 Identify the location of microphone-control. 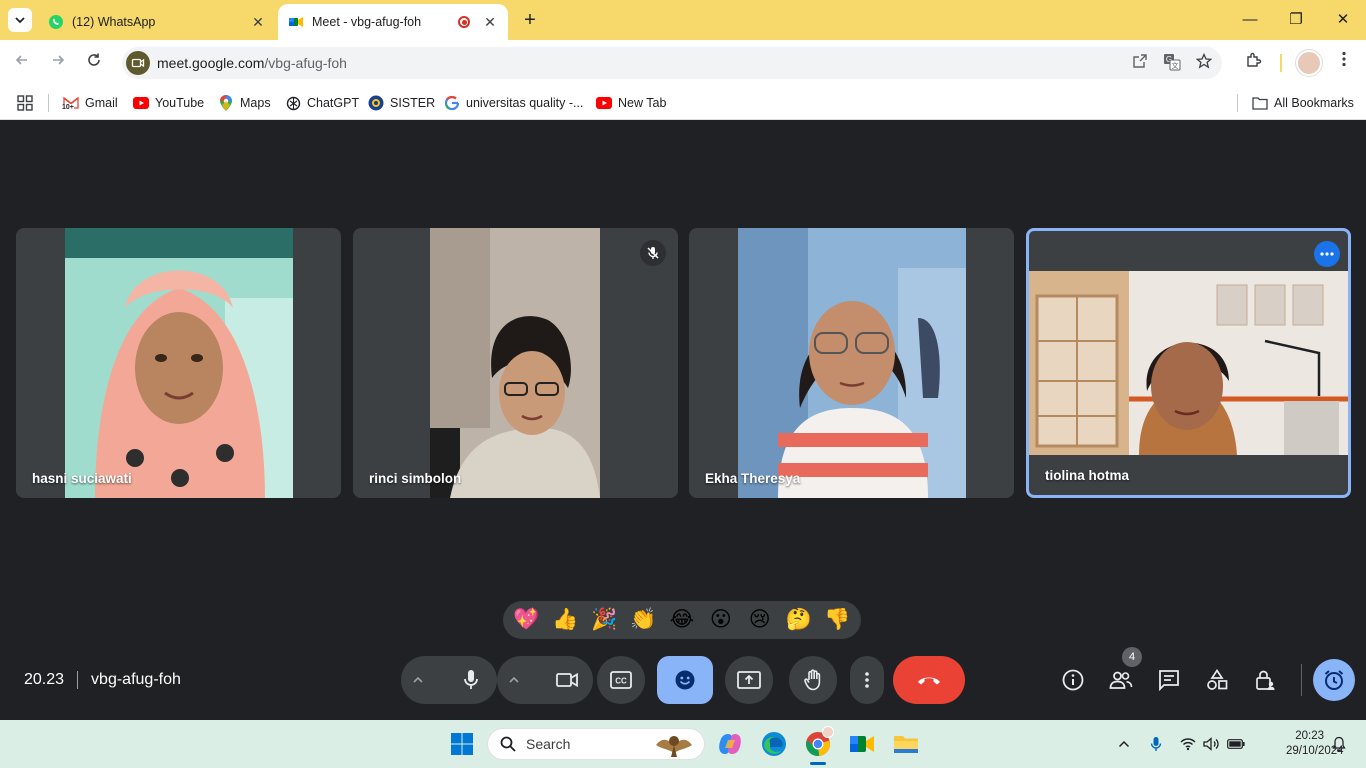
(449, 680).